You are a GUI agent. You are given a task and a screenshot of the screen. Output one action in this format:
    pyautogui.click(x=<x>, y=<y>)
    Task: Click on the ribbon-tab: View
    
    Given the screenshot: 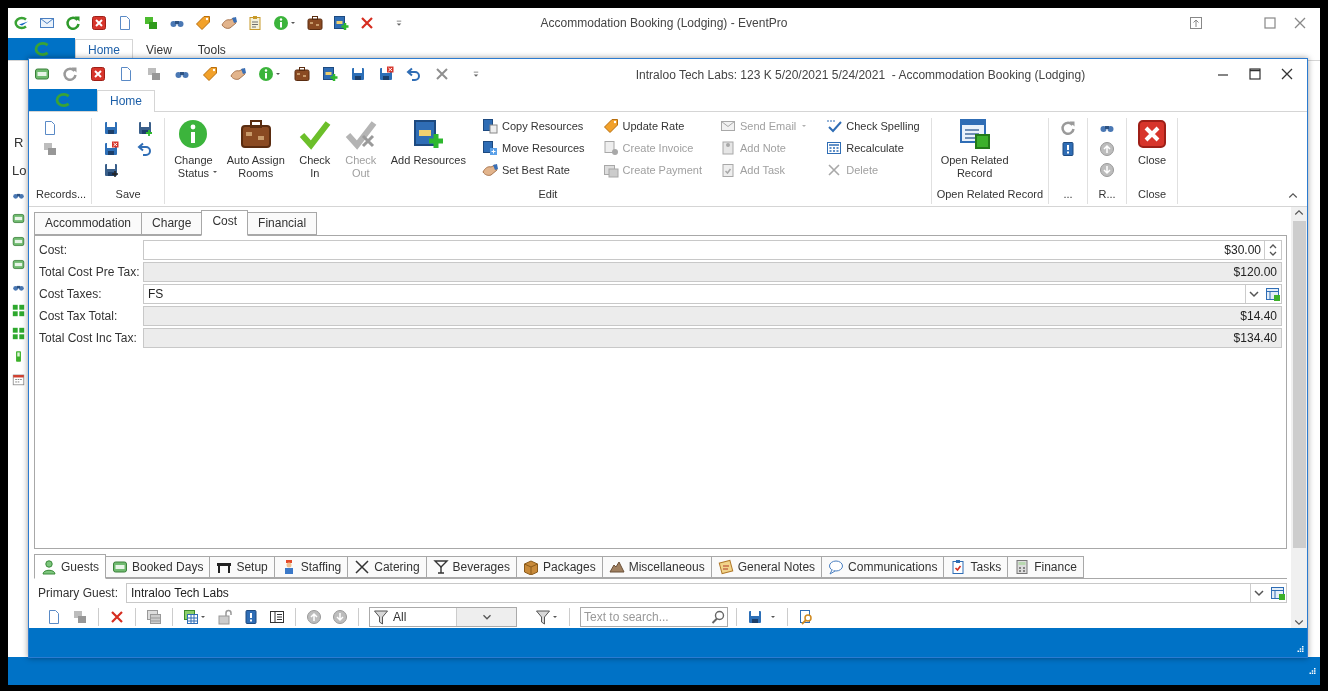 What is the action you would take?
    pyautogui.click(x=159, y=49)
    